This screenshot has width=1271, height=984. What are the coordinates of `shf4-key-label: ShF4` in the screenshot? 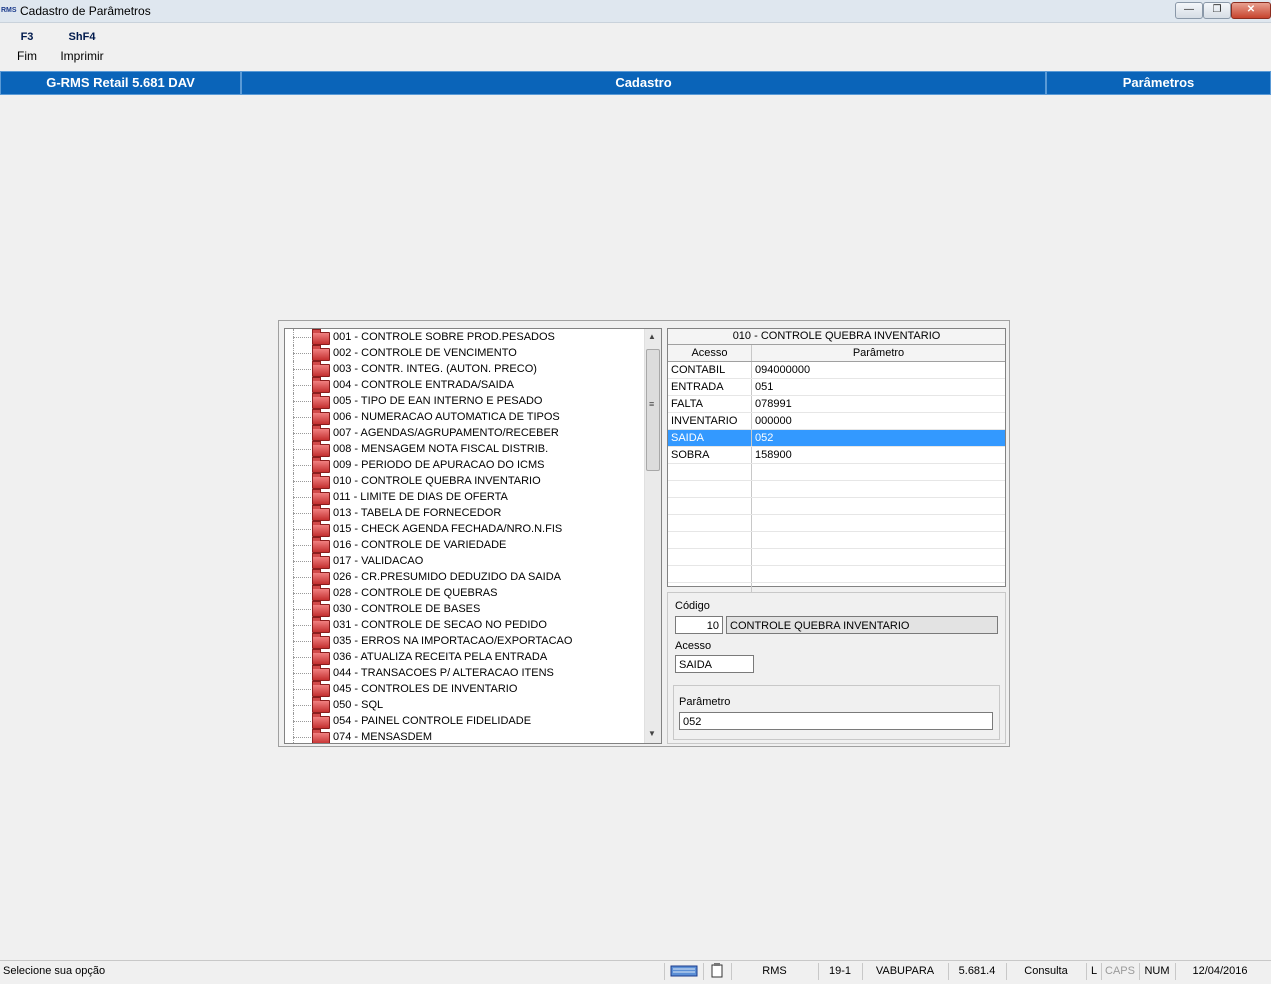 It's located at (82, 37).